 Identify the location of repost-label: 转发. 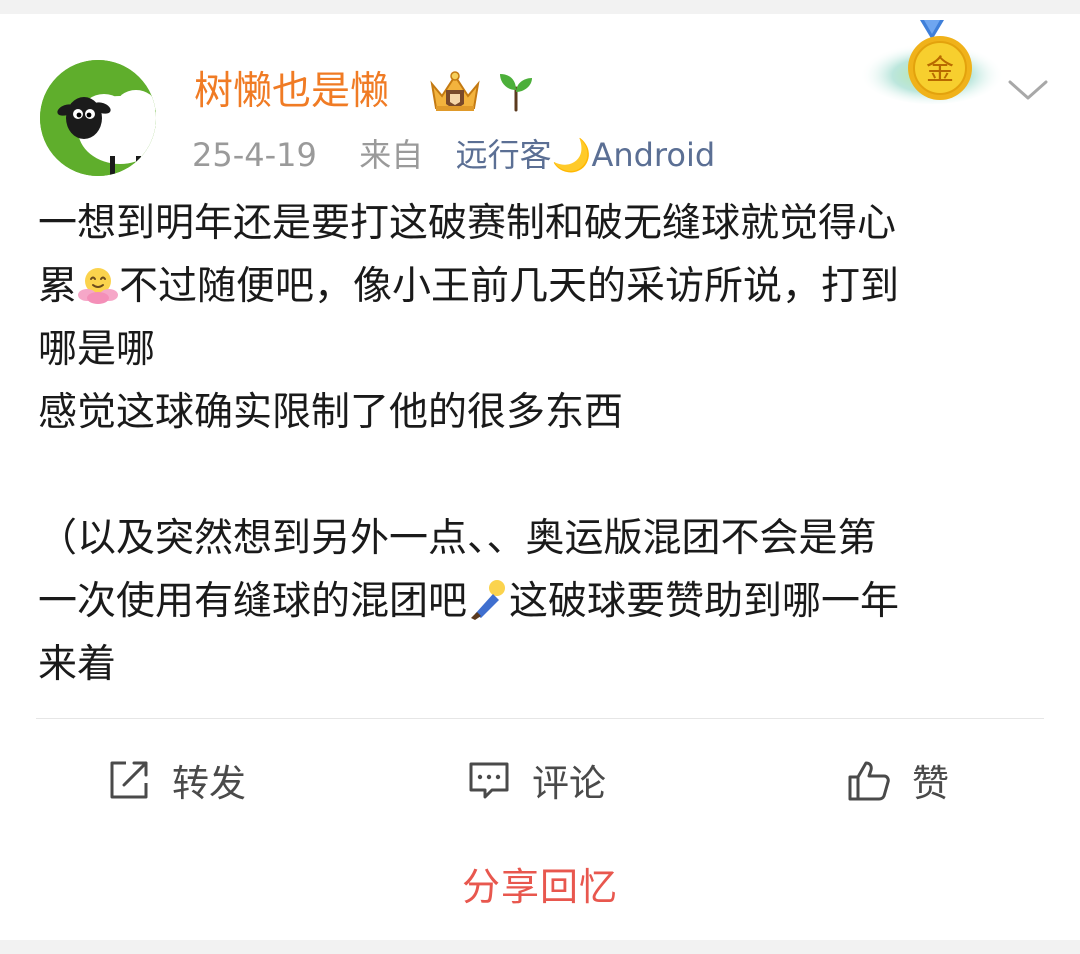
(209, 783).